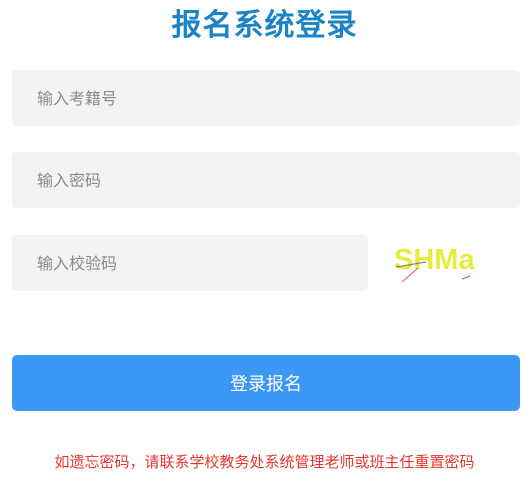 This screenshot has width=529, height=486. Describe the element at coordinates (266, 98) in the screenshot. I see `exam-id-input` at that location.